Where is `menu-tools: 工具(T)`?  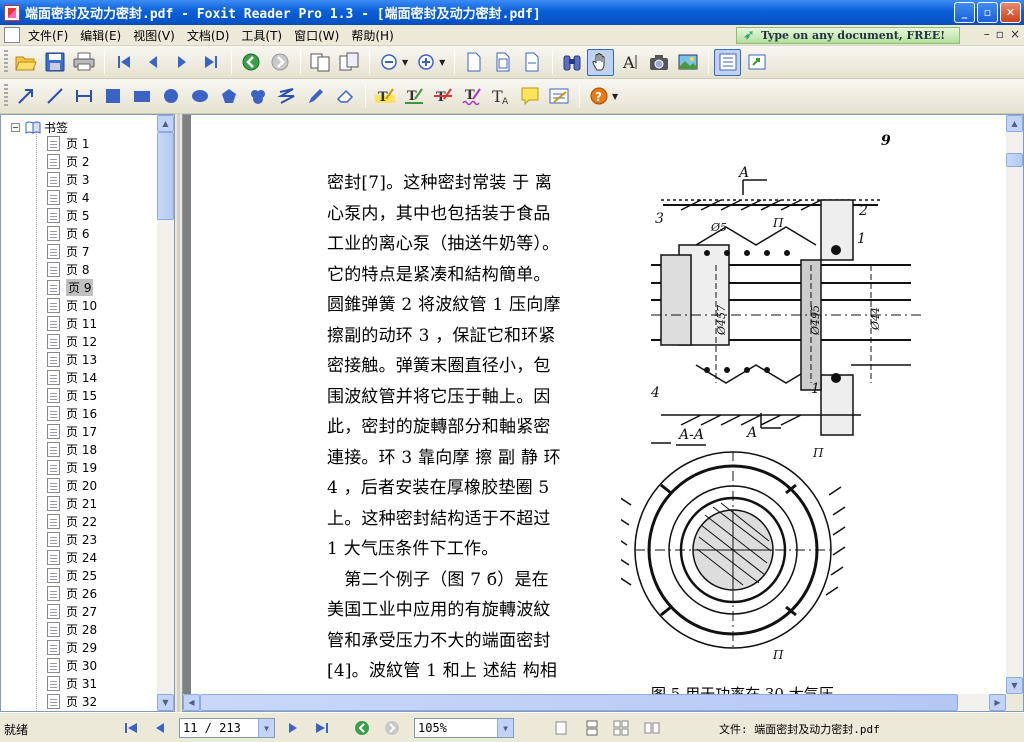 menu-tools: 工具(T) is located at coordinates (261, 35).